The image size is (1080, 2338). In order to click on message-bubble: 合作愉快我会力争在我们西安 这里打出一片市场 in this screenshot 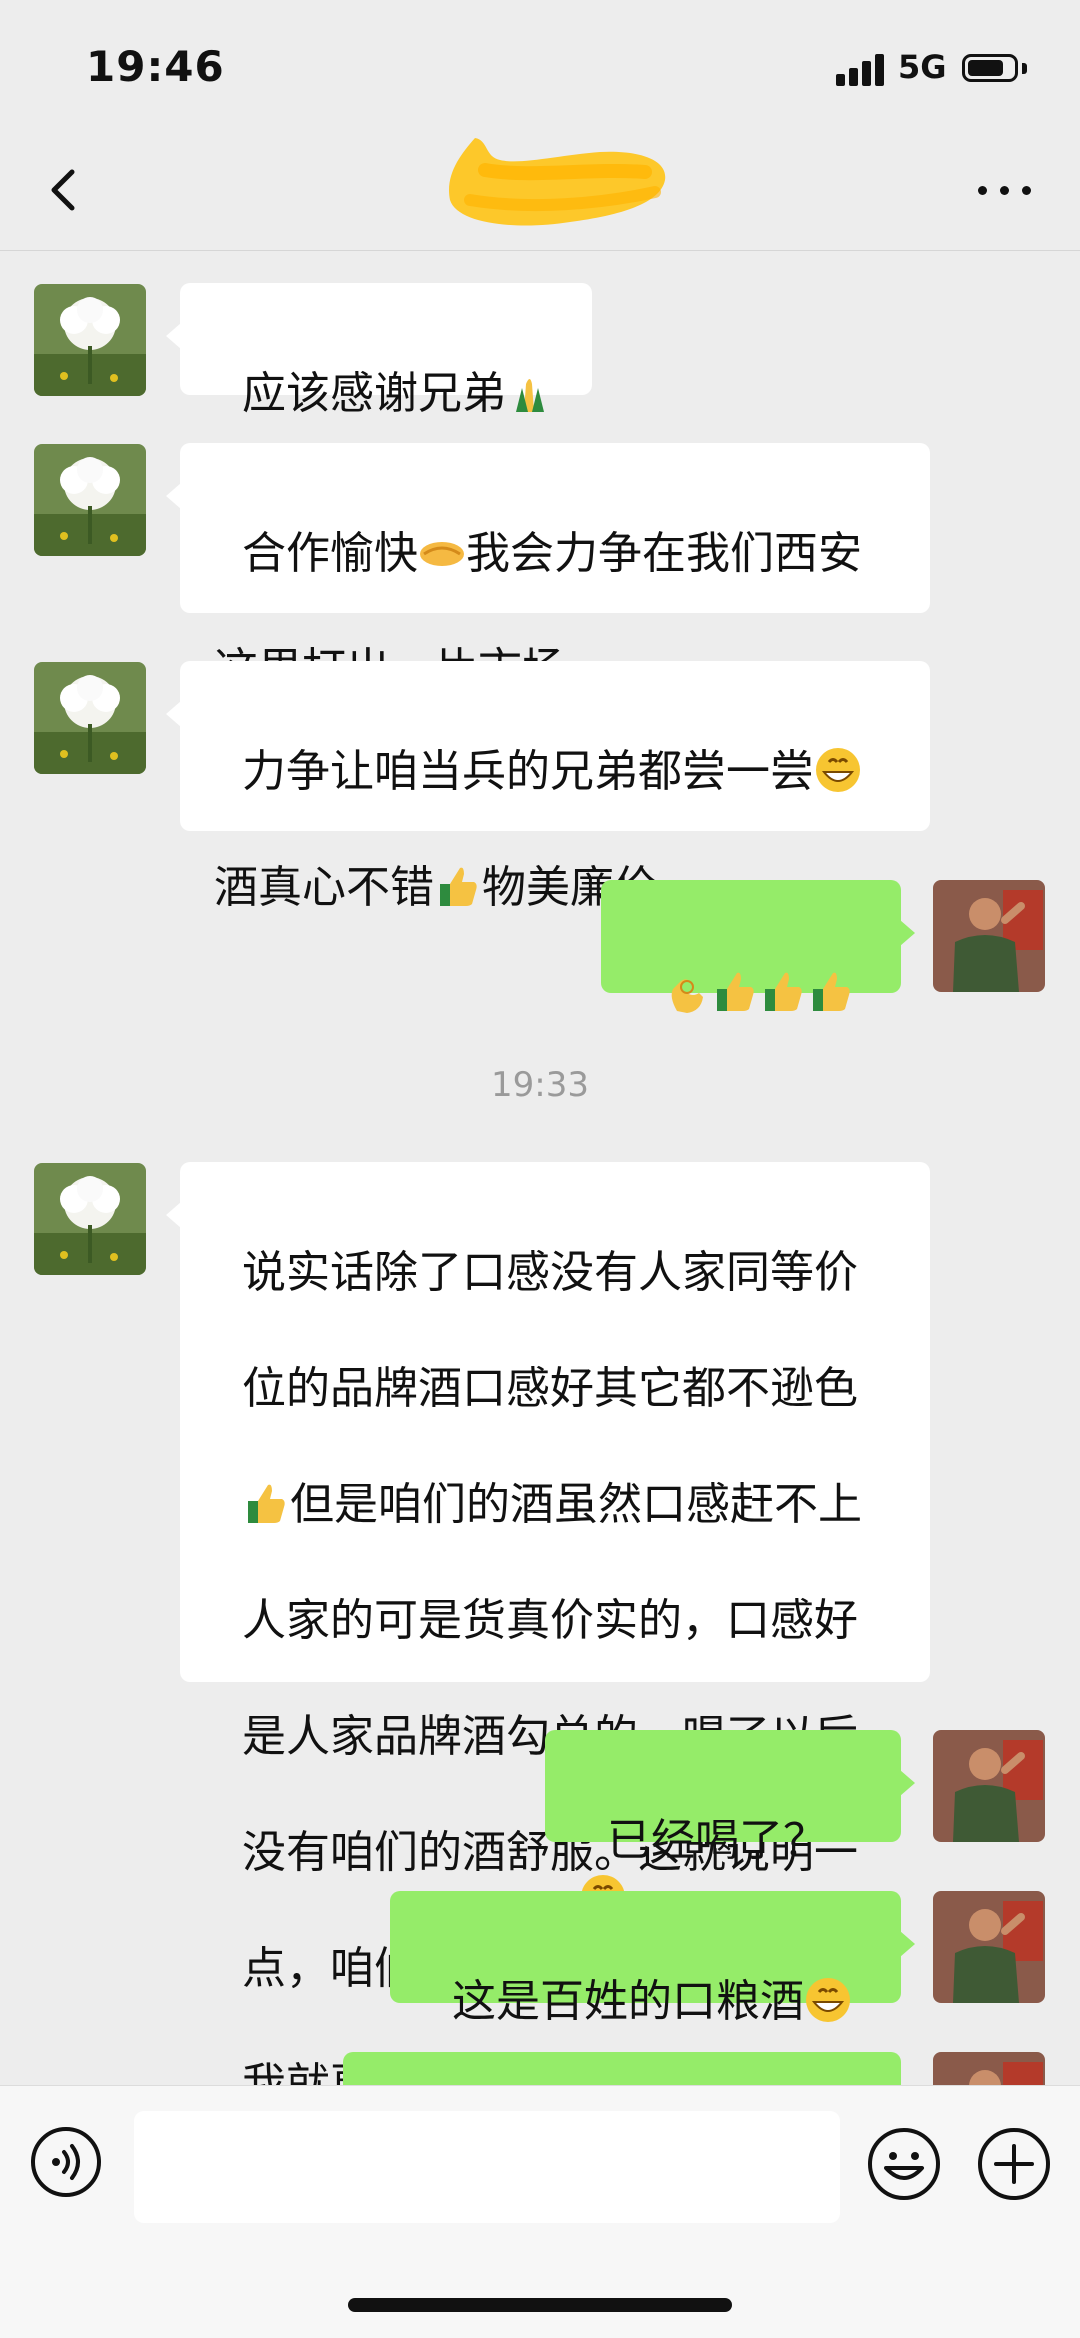, I will do `click(548, 569)`.